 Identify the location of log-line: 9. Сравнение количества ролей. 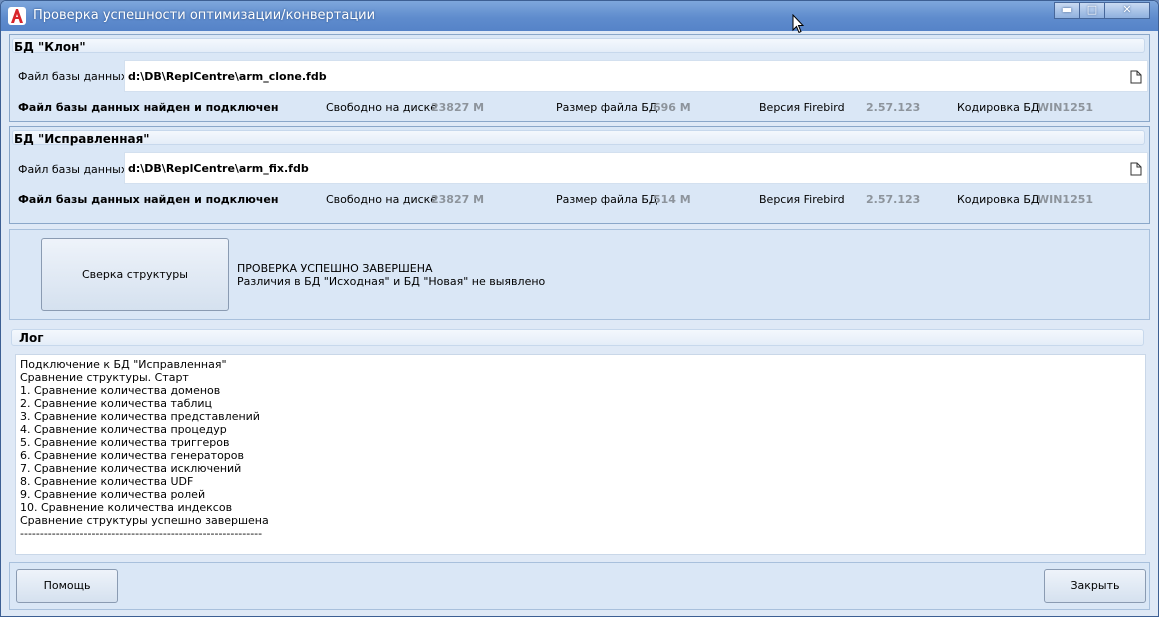
(113, 494).